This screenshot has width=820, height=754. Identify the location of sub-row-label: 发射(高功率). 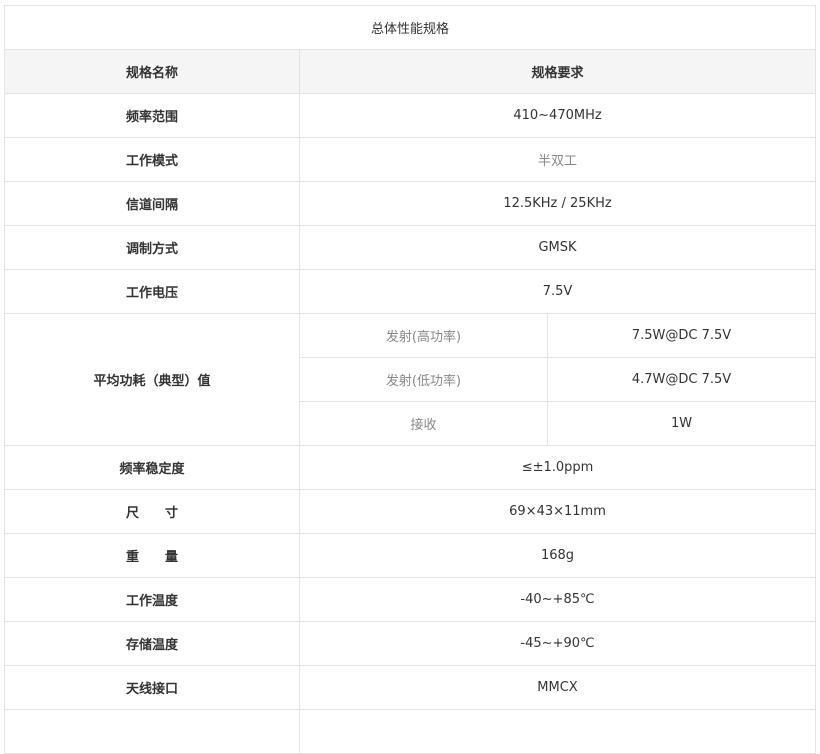
(423, 335).